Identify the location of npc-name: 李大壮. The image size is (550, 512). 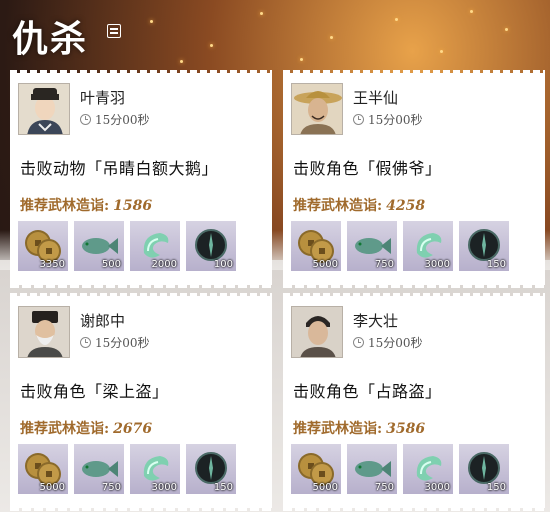
(376, 321).